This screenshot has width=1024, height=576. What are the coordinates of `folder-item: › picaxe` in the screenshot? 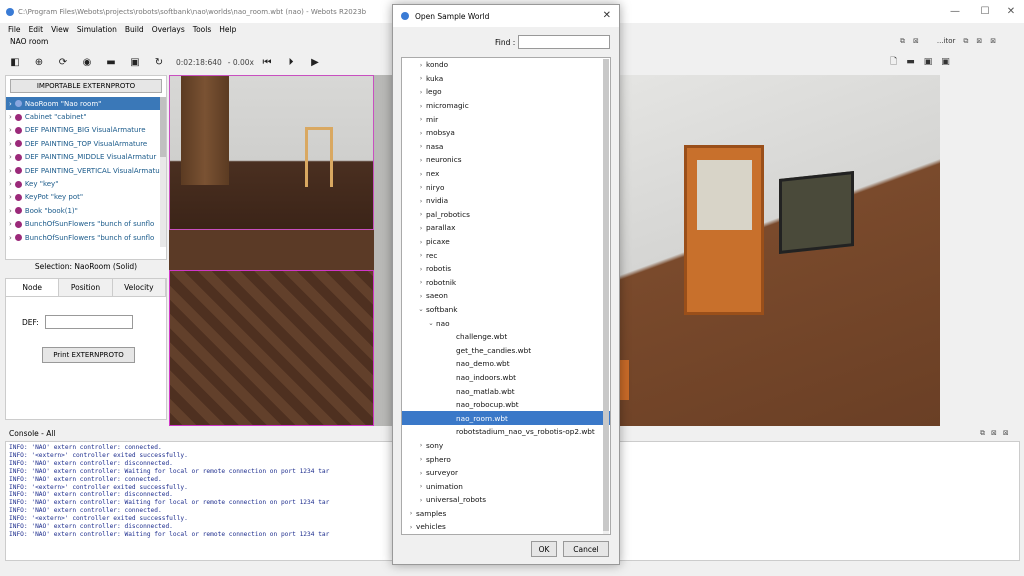 It's located at (506, 242).